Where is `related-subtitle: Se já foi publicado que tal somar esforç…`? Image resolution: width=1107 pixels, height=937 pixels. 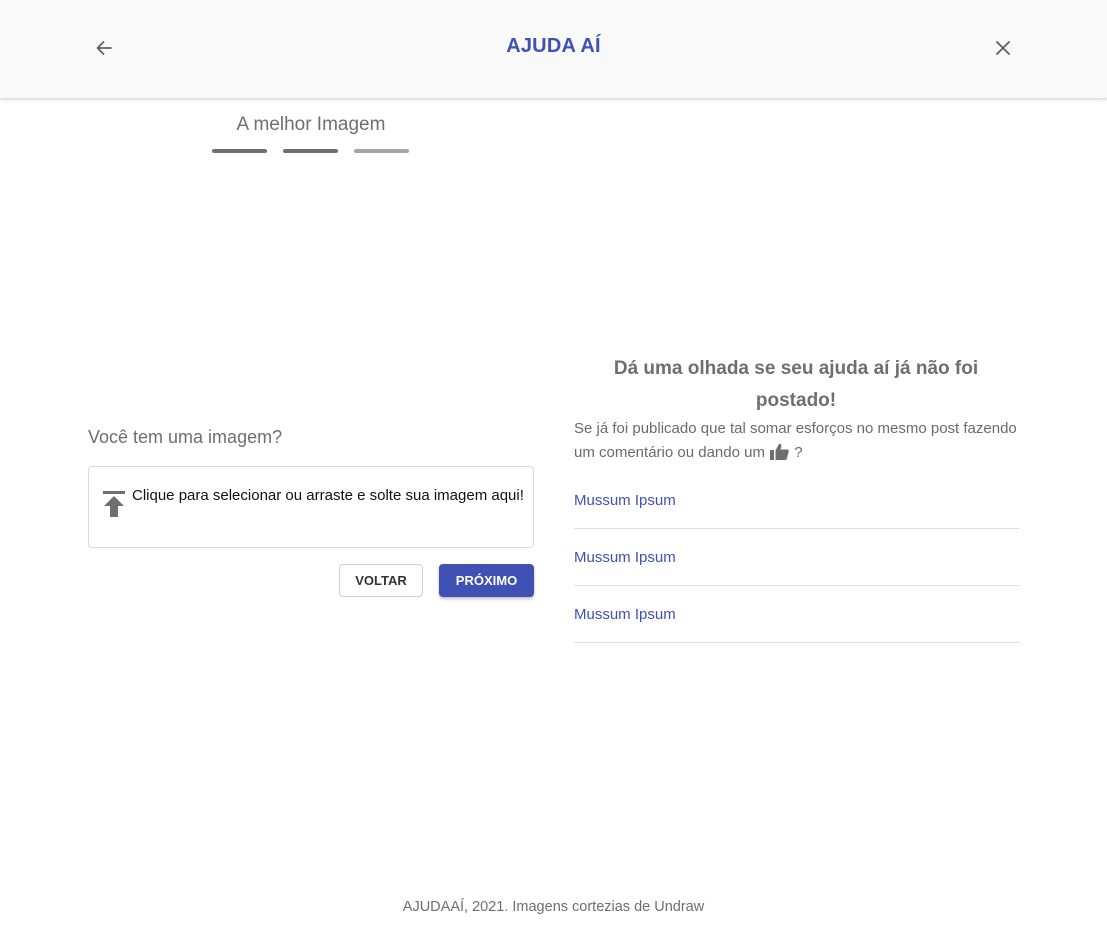
related-subtitle: Se já foi publicado que tal somar esforç… is located at coordinates (796, 441).